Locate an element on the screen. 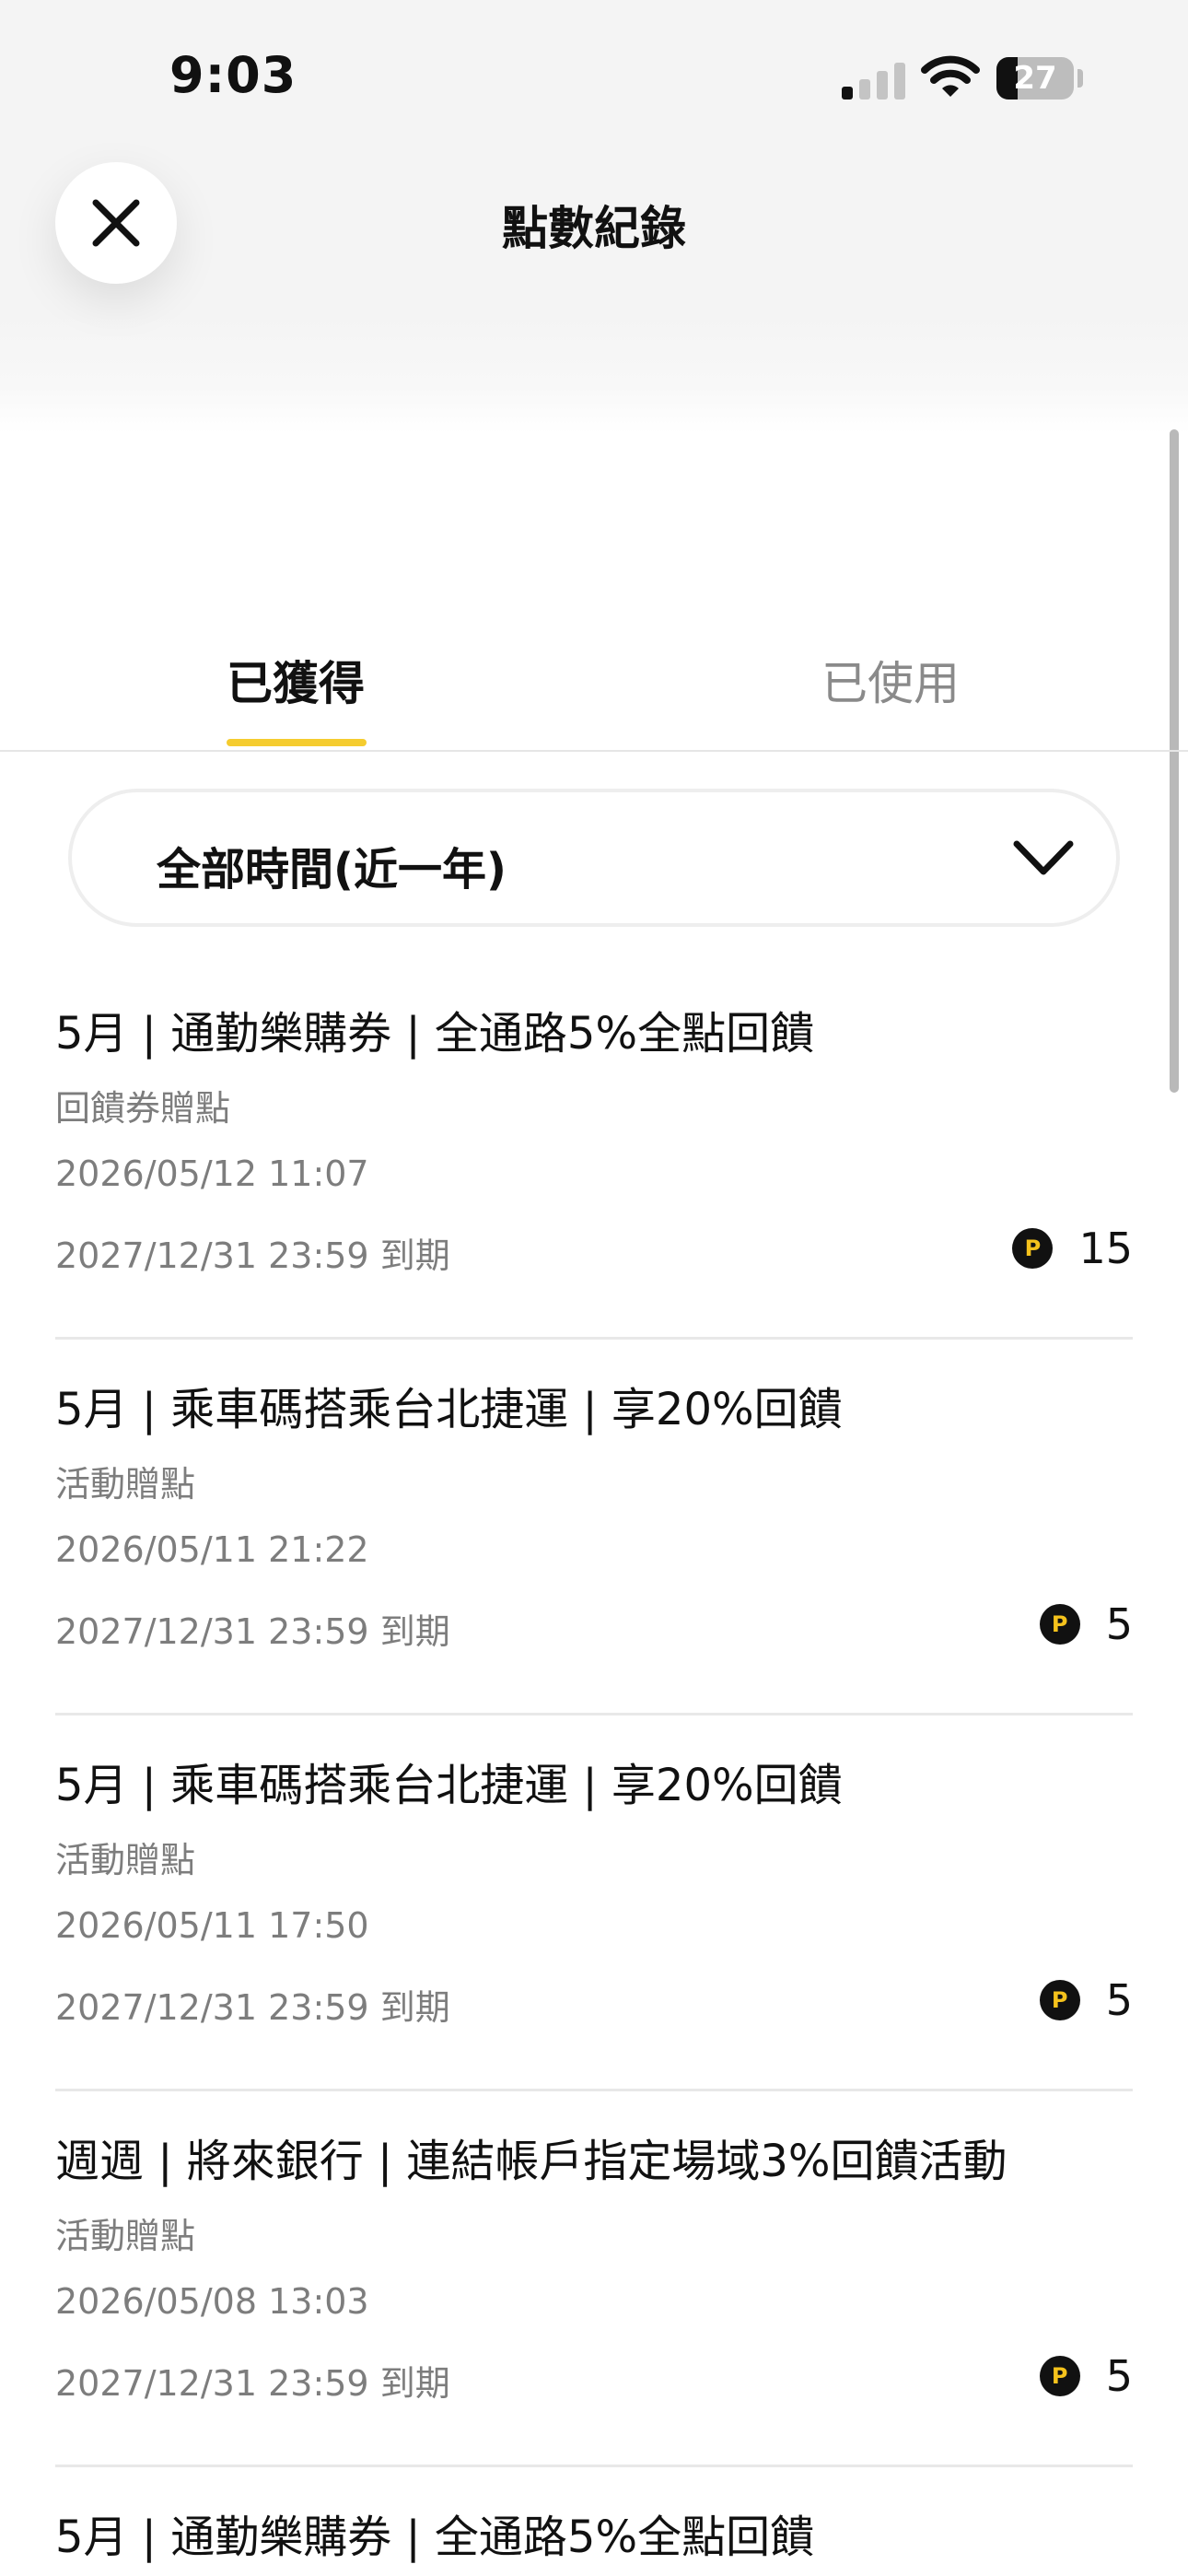 The width and height of the screenshot is (1188, 2576). tab-used: 已使用 is located at coordinates (890, 680).